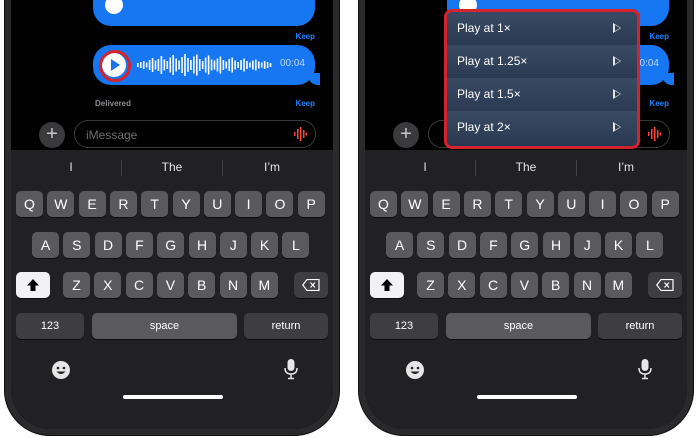 This screenshot has width=698, height=438. I want to click on menu-item-play-1x: Play at 1×, so click(542, 29).